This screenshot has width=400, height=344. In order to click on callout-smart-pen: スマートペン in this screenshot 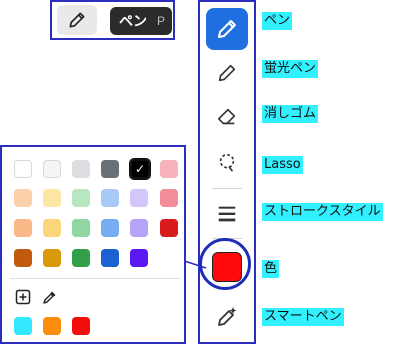, I will do `click(303, 317)`.